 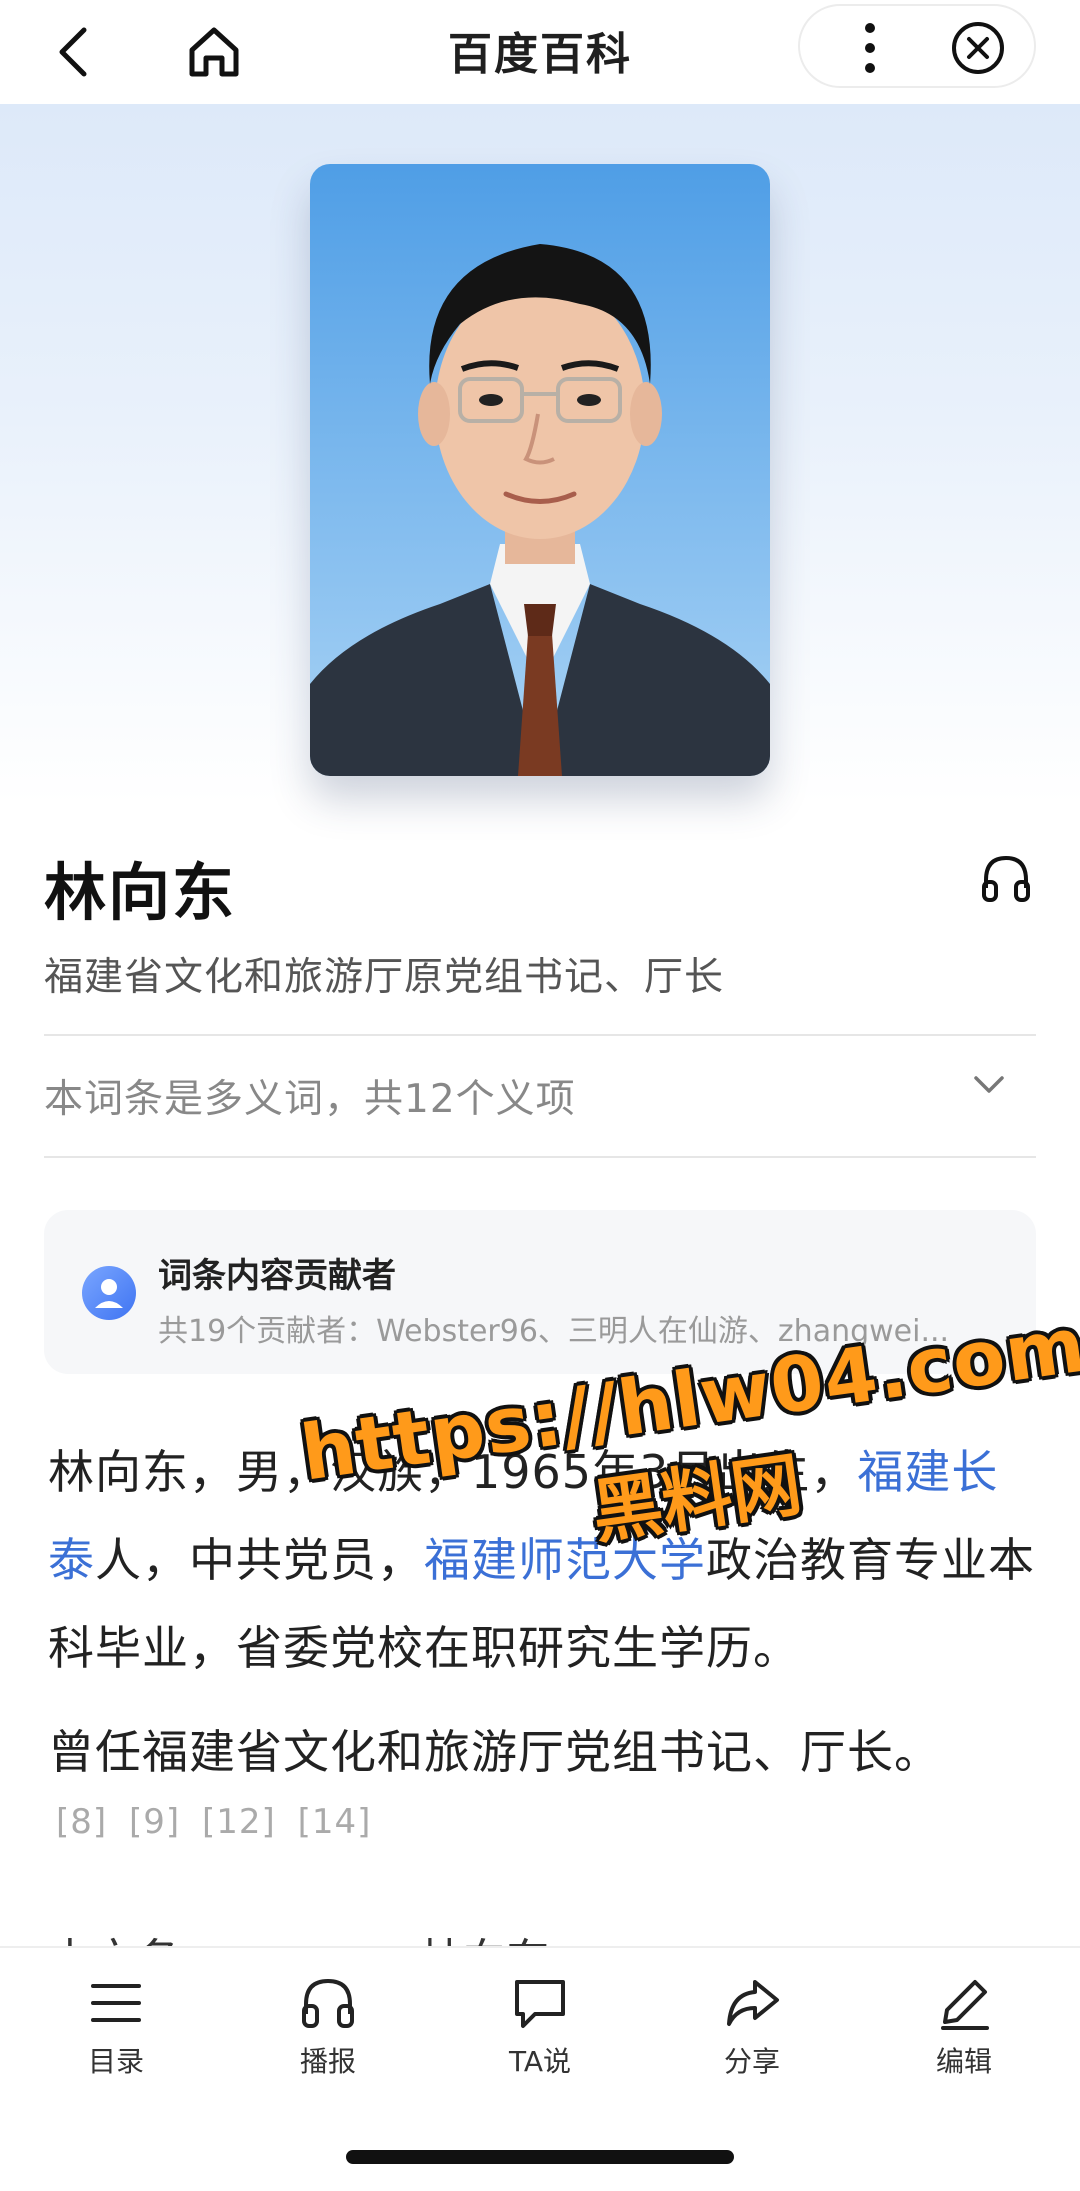 What do you see at coordinates (540, 885) in the screenshot?
I see `entry-title-row: 林向东` at bounding box center [540, 885].